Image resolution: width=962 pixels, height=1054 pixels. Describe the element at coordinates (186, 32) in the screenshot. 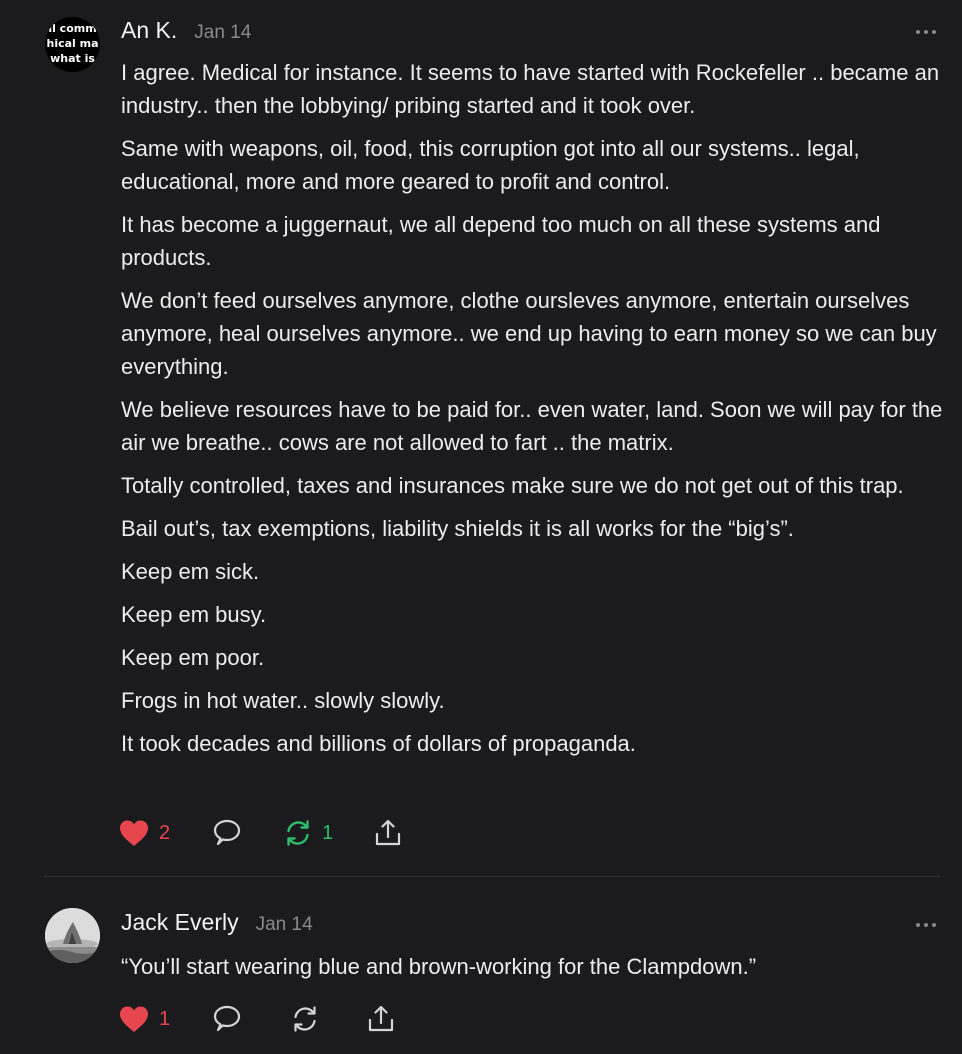

I see `comment-header: An K. Jan 14` at that location.